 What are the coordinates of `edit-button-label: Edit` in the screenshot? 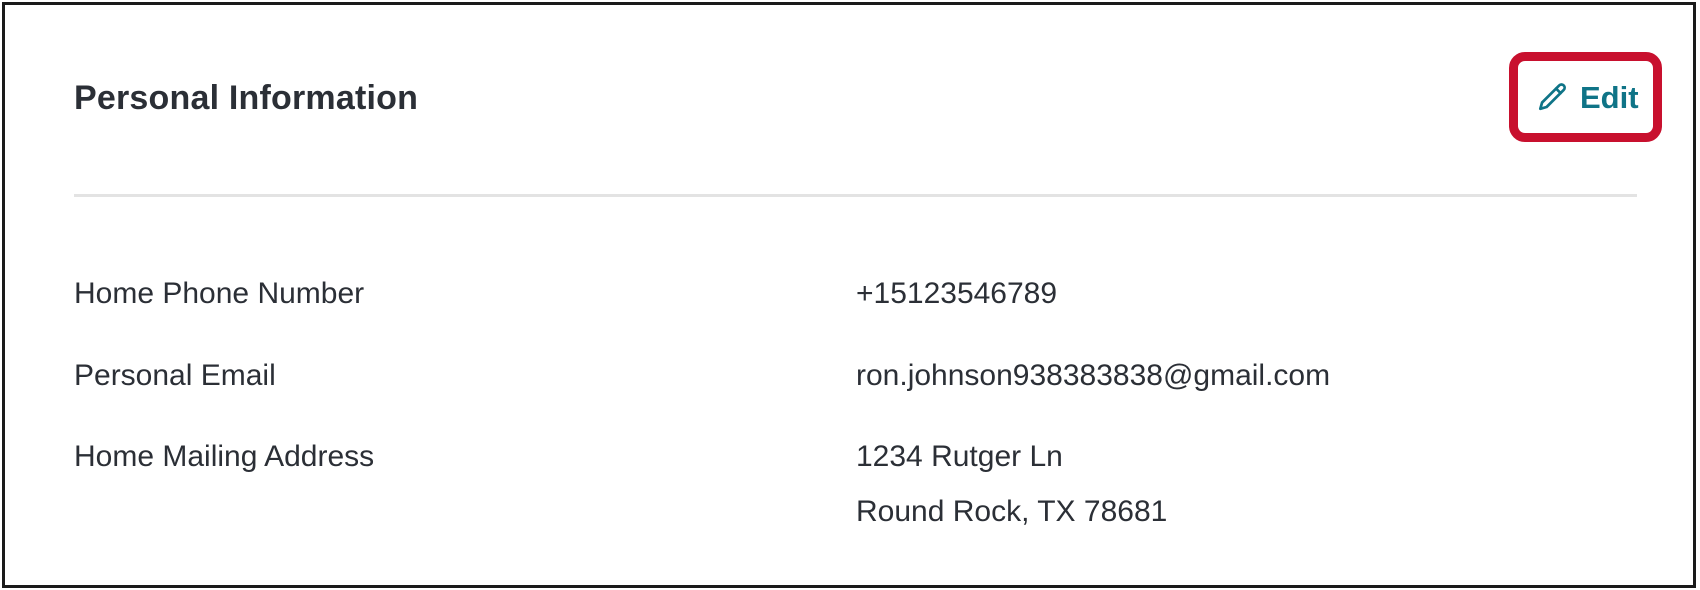 It's located at (1609, 97).